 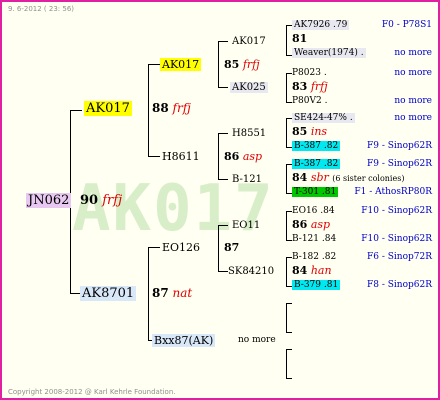 What do you see at coordinates (399, 257) in the screenshot?
I see `detail-f-right1: F6 - Sinop72R` at bounding box center [399, 257].